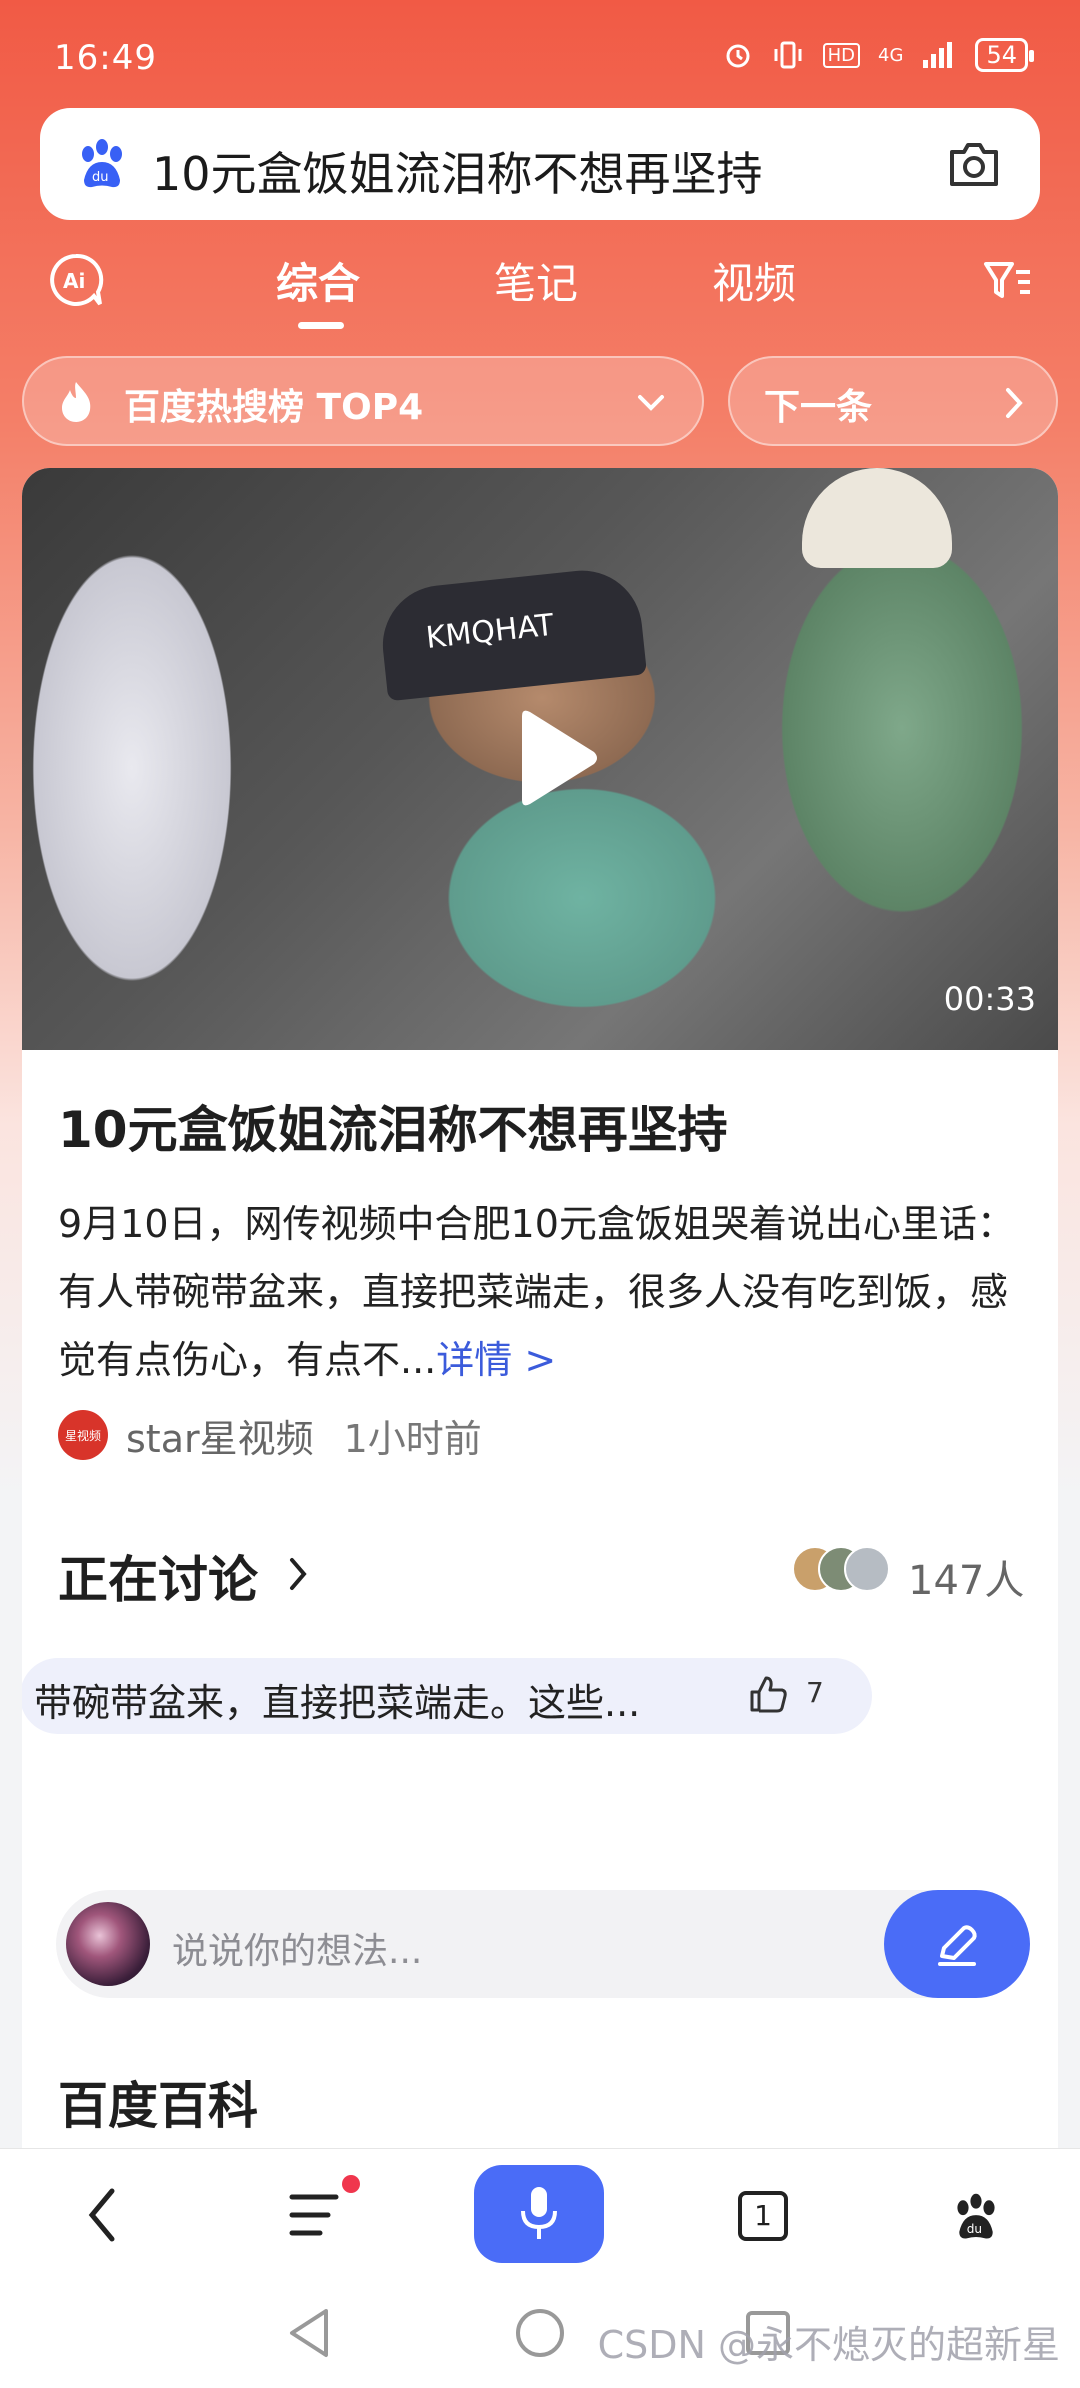 The image size is (1080, 2388). Describe the element at coordinates (555, 758) in the screenshot. I see `play-icon` at that location.